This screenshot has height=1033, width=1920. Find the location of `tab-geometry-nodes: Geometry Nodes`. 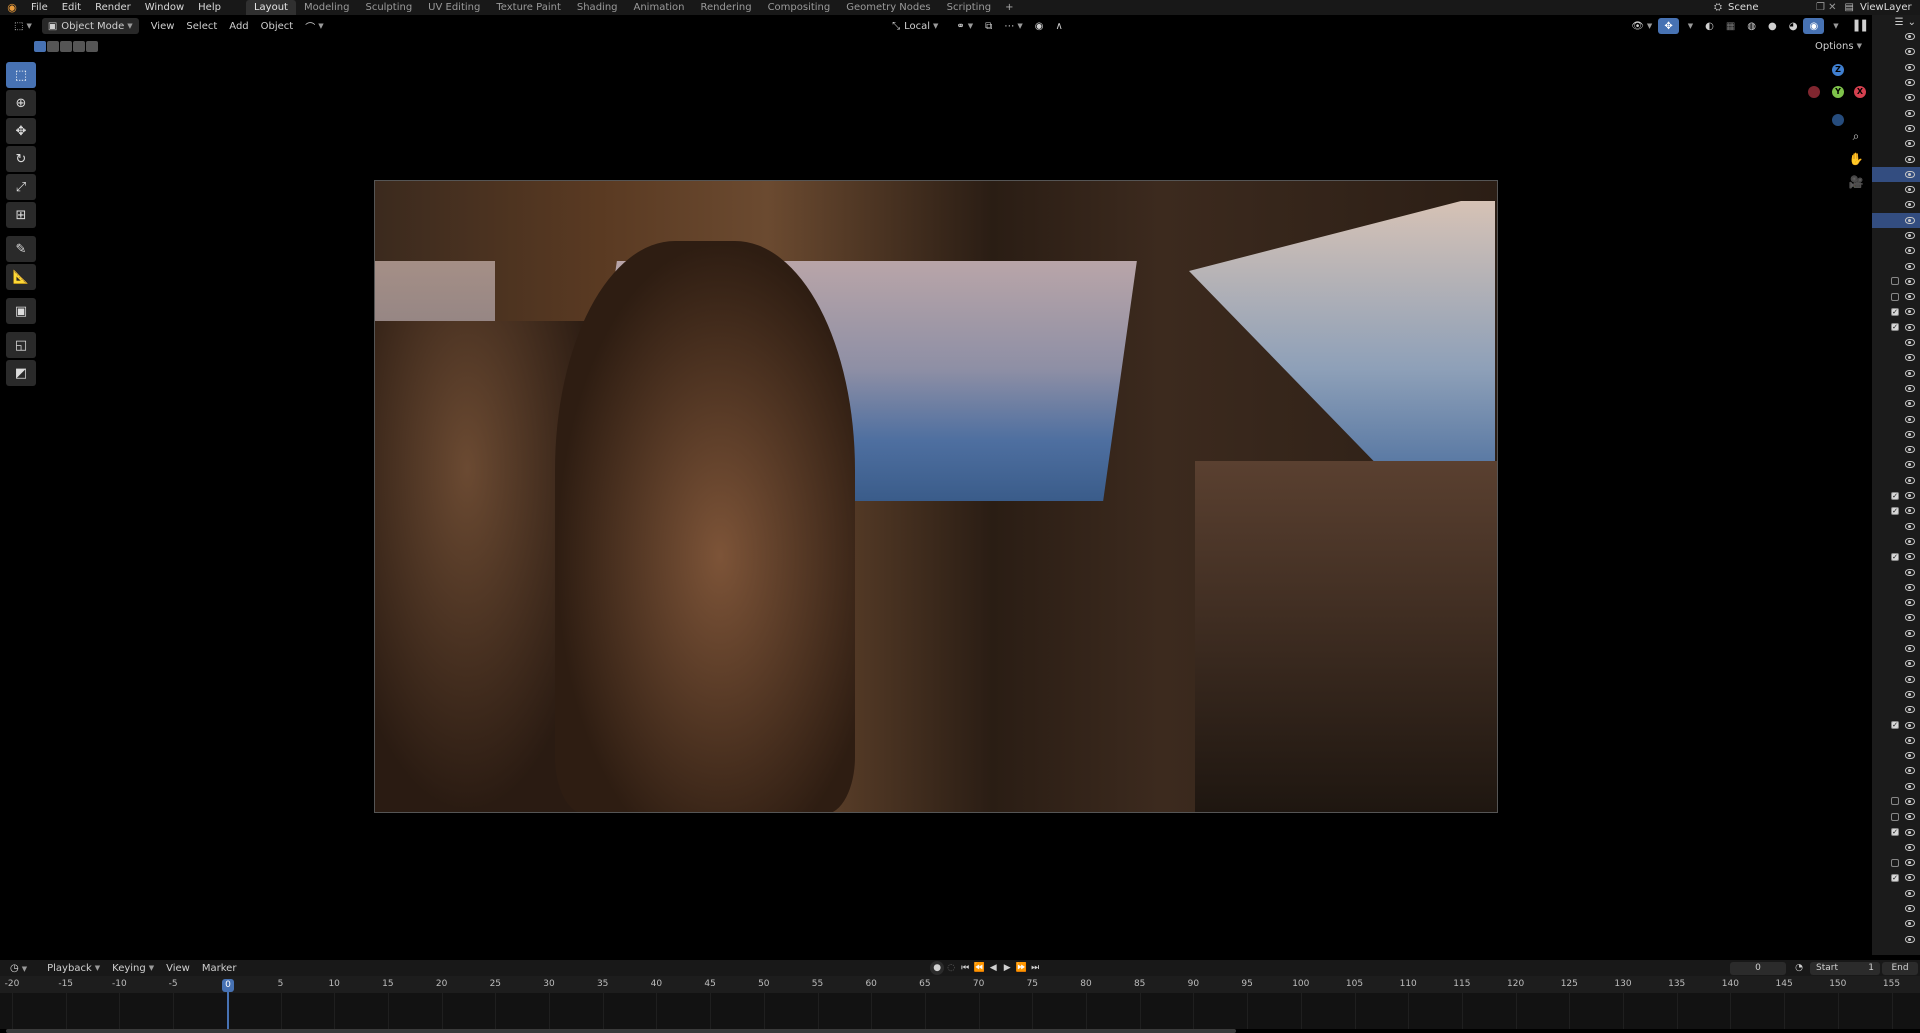

tab-geometry-nodes: Geometry Nodes is located at coordinates (888, 7).